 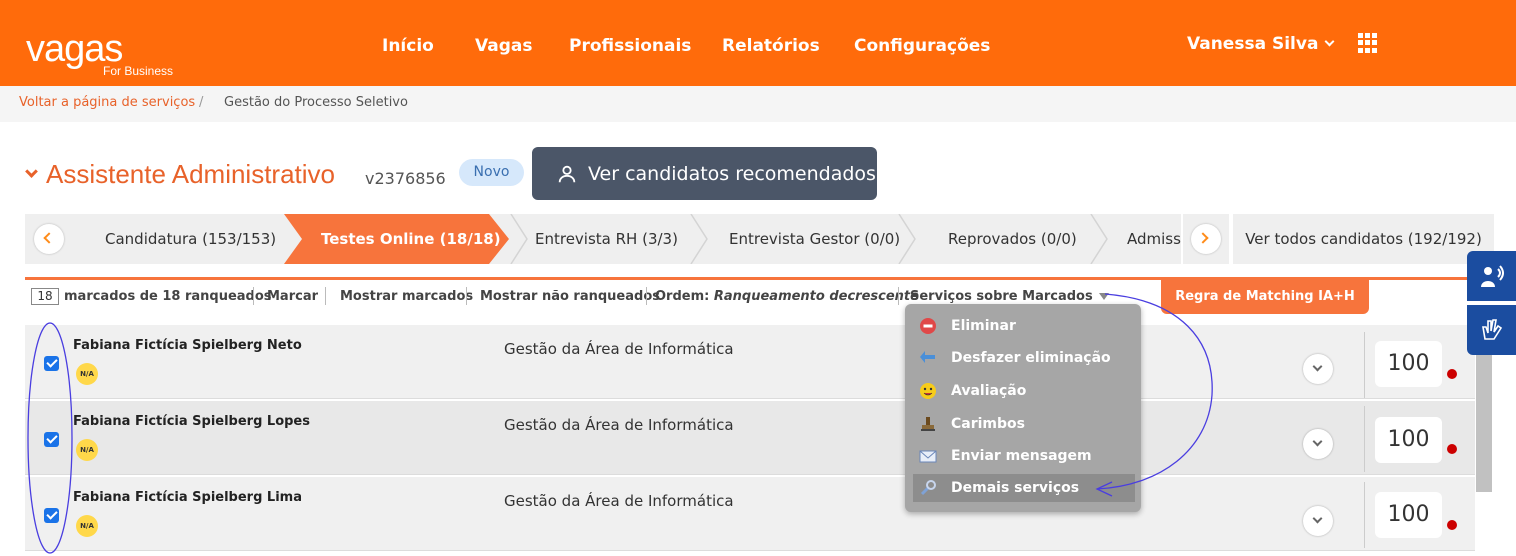 I want to click on remove-icon, so click(x=928, y=326).